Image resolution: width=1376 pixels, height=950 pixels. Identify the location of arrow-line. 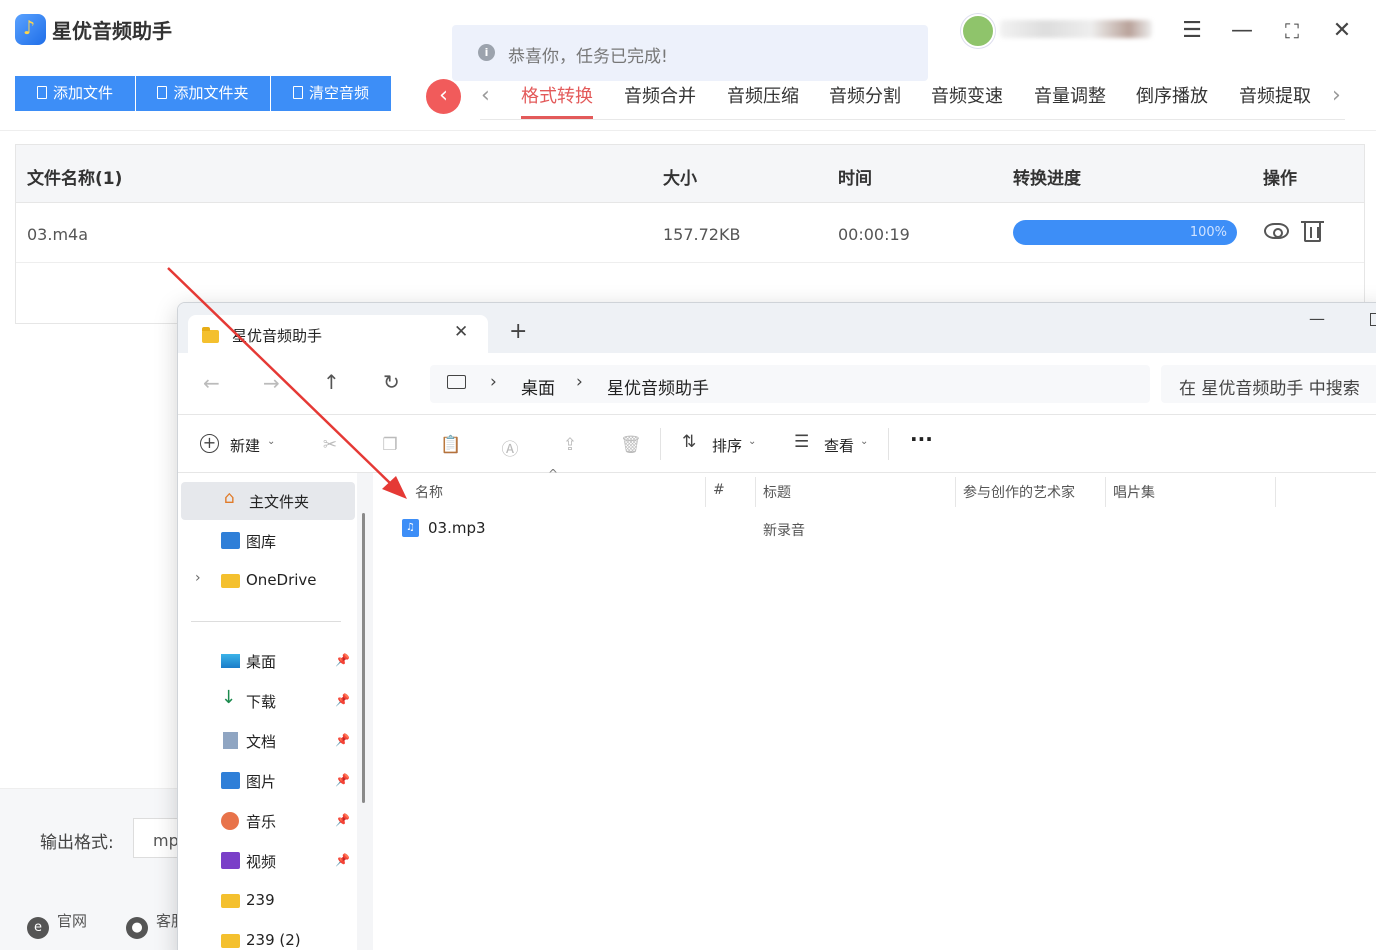
(280, 376).